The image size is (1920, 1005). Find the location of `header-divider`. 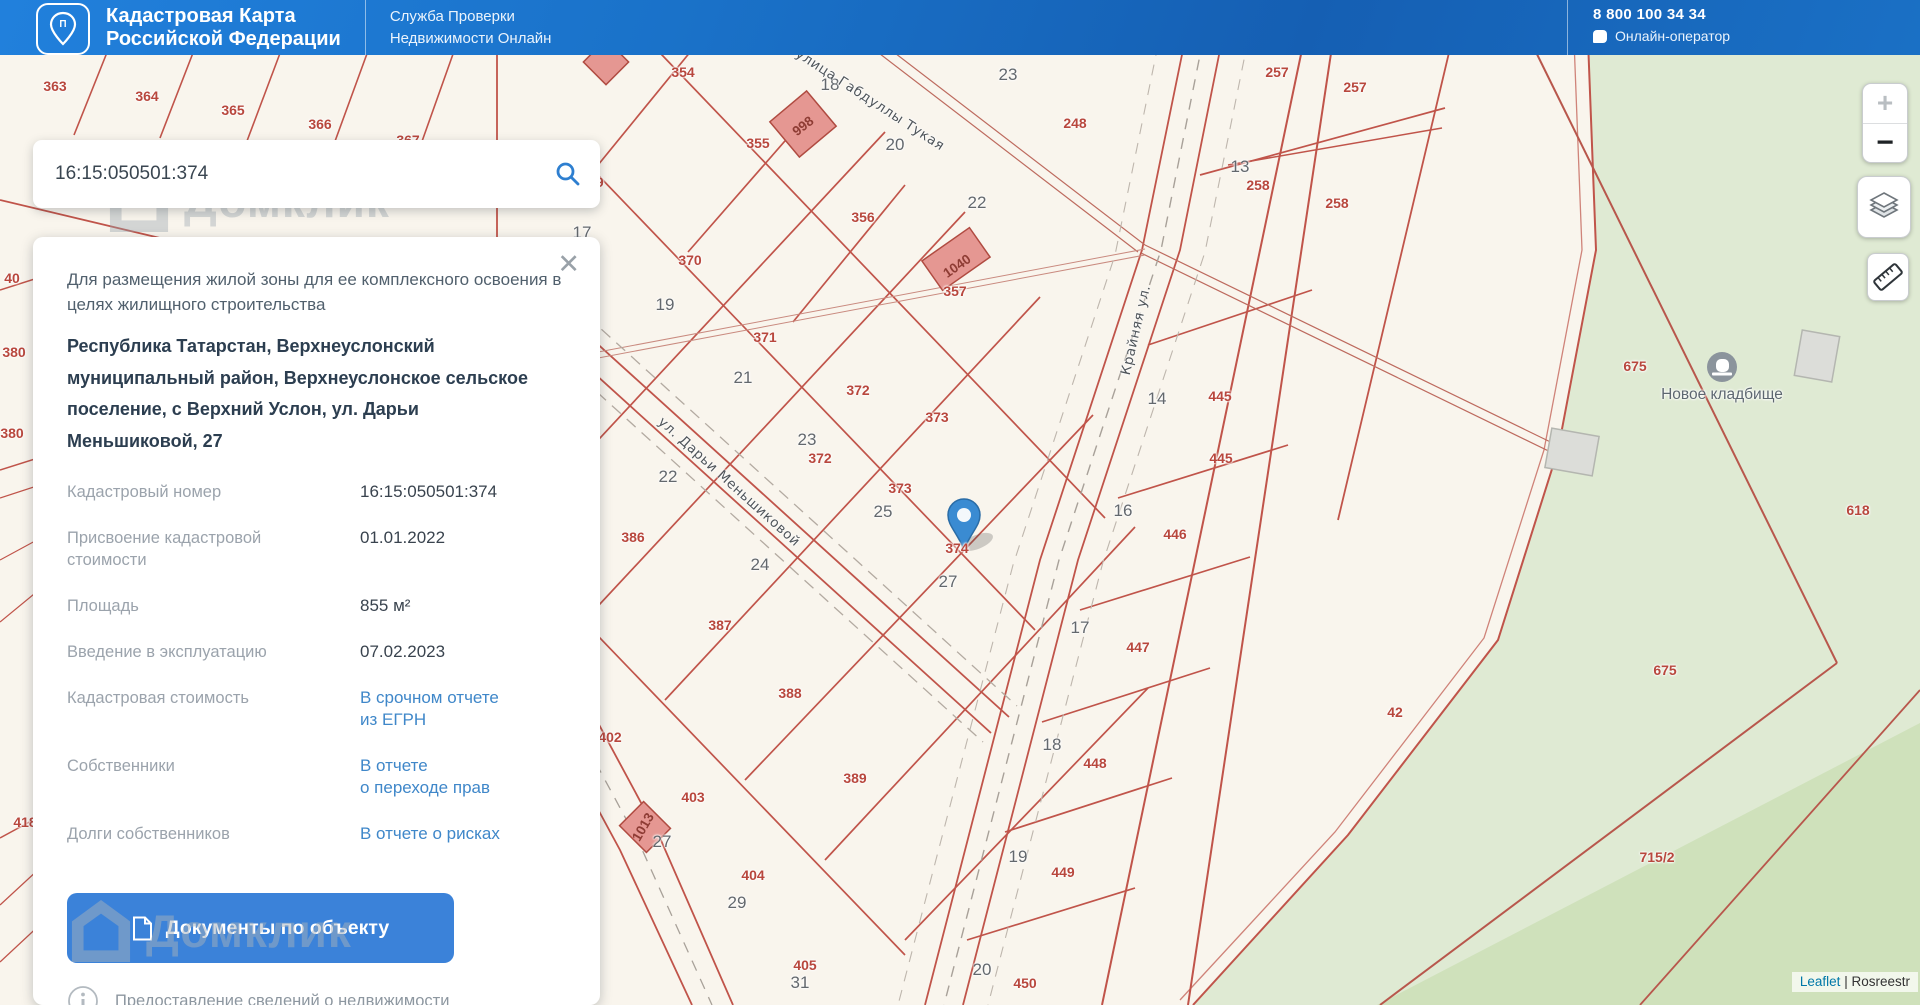

header-divider is located at coordinates (365, 27).